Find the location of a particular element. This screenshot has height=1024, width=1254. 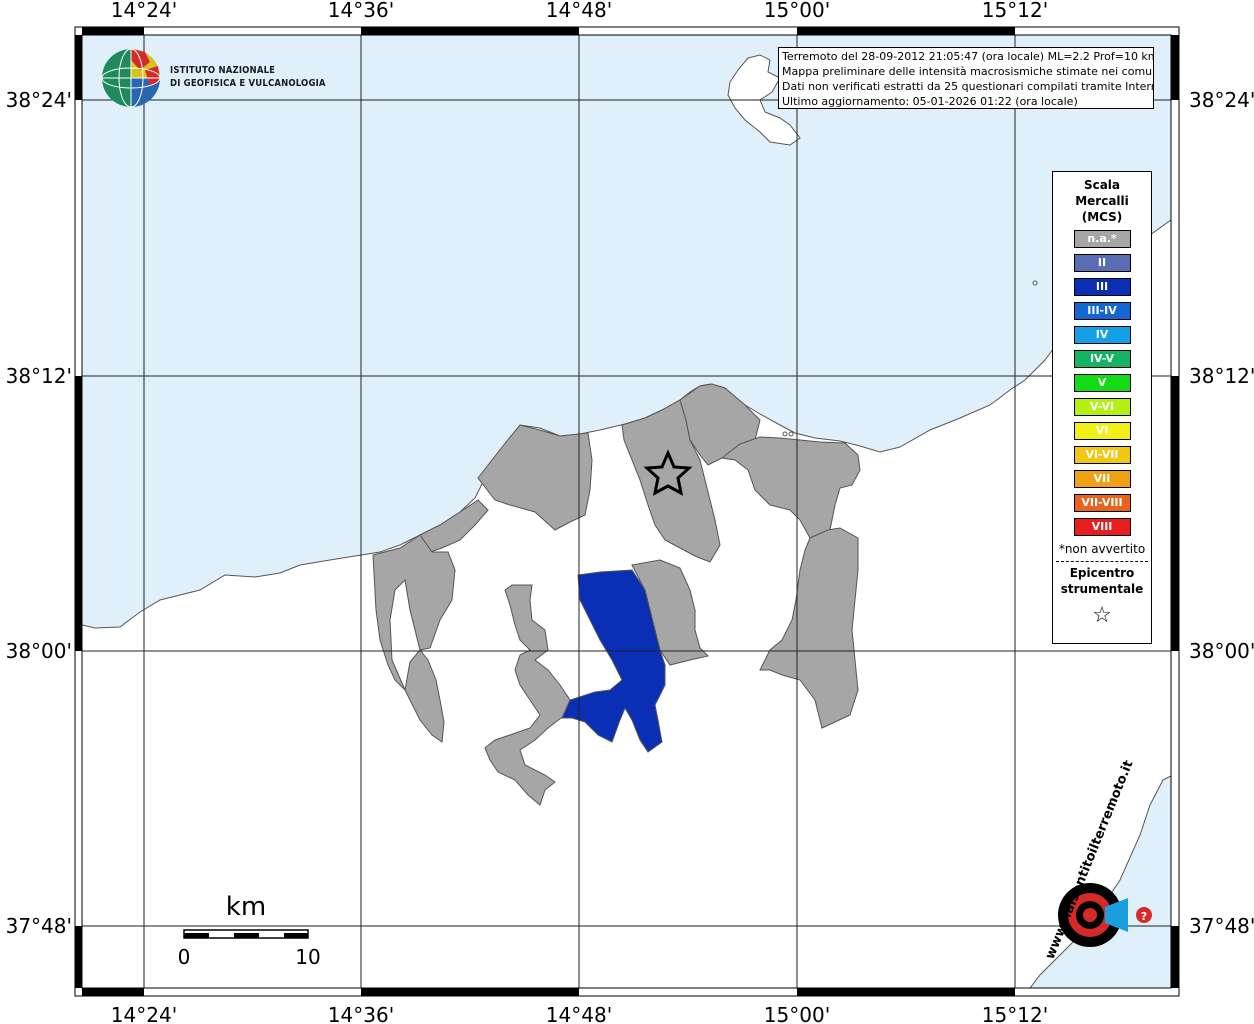

legend-swatch: VI is located at coordinates (1102, 431).